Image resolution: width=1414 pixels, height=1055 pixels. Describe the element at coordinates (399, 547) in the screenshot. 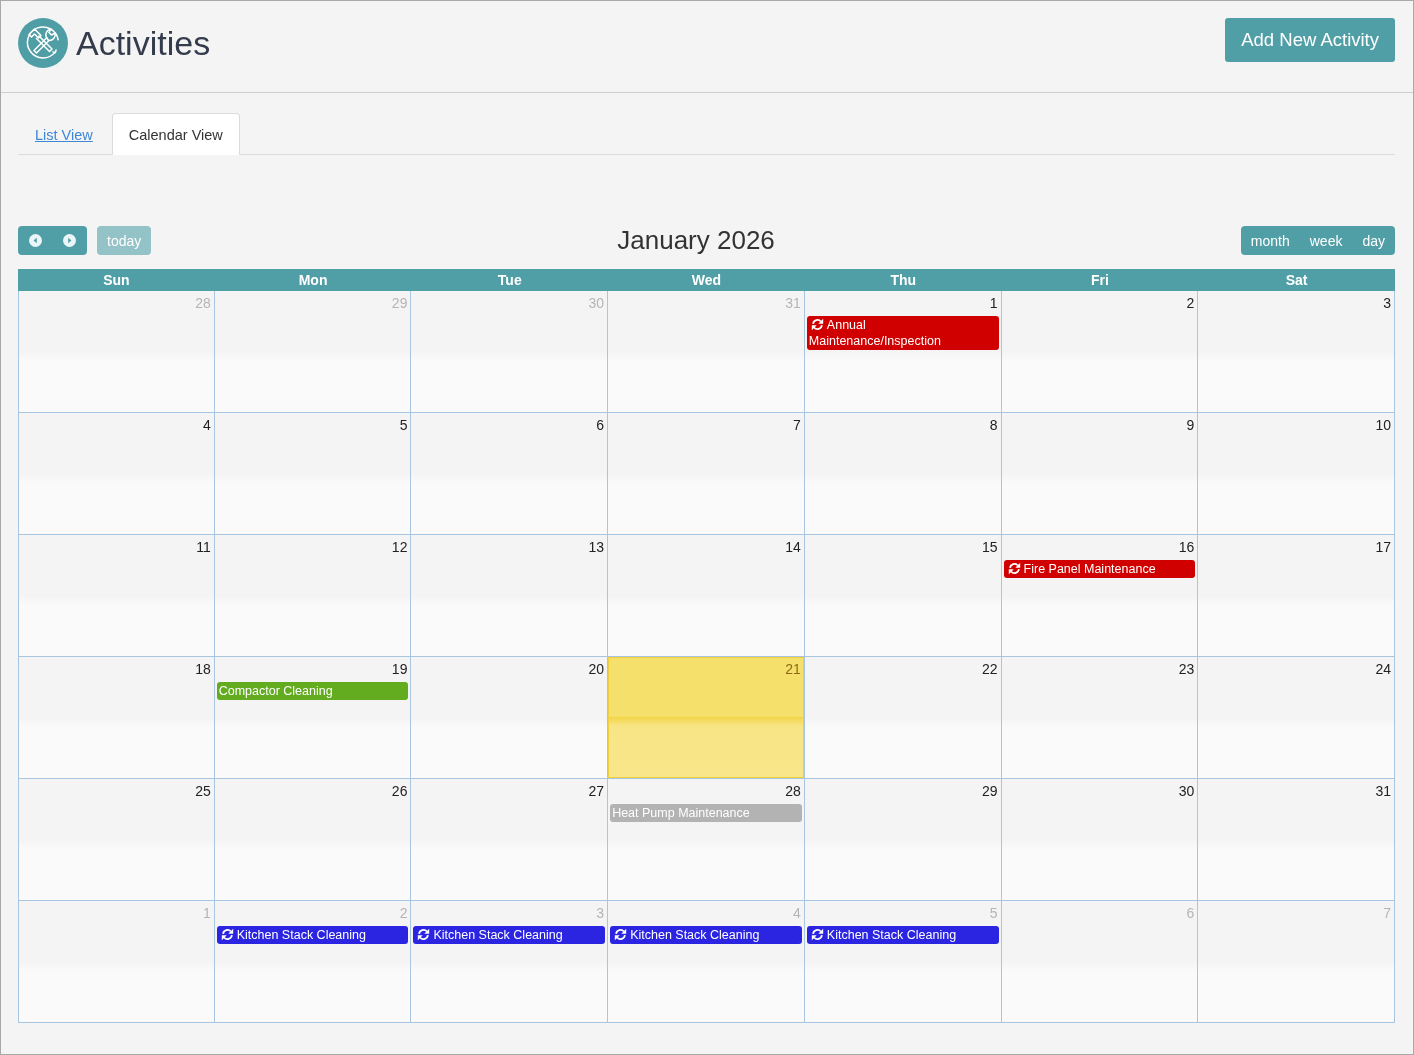

I see `day-number: 12` at that location.